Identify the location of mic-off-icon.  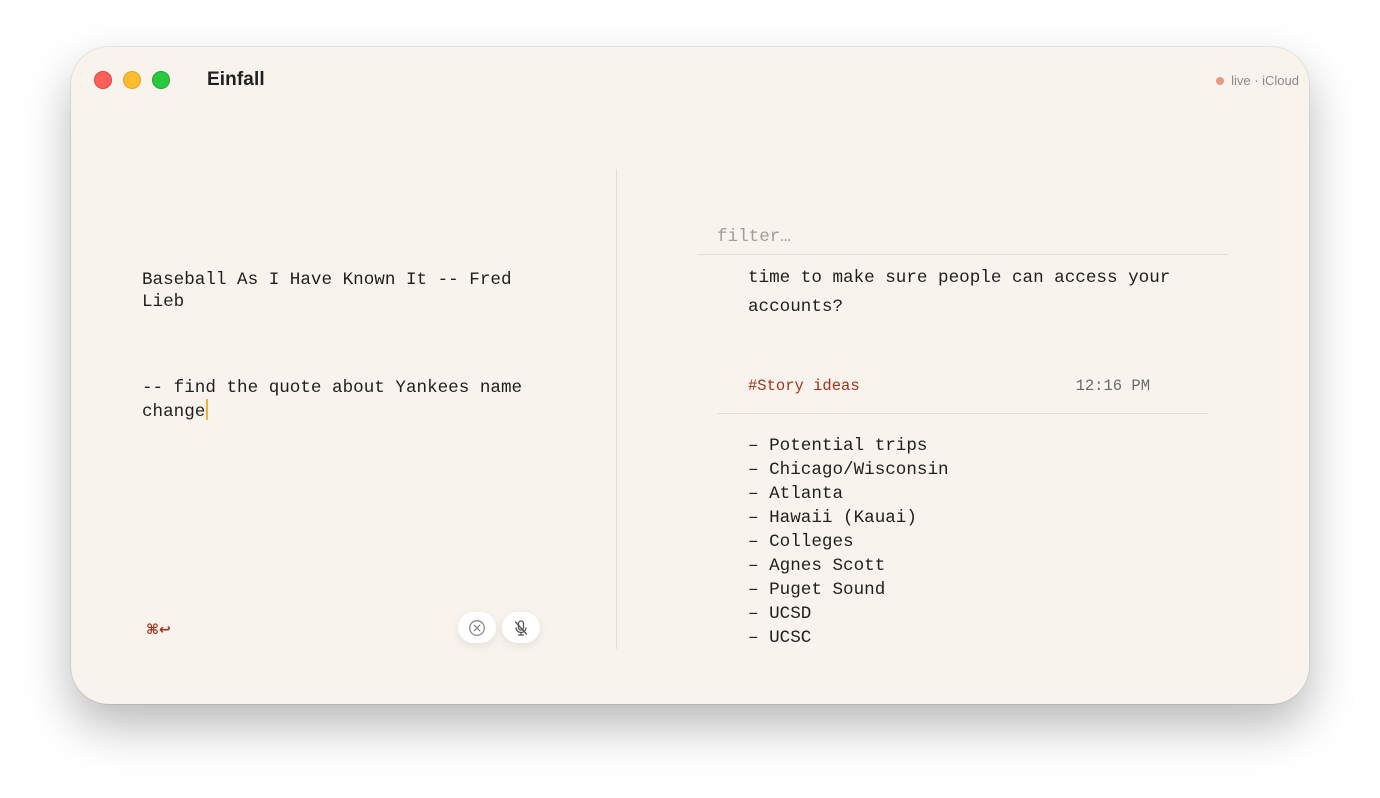
(521, 627).